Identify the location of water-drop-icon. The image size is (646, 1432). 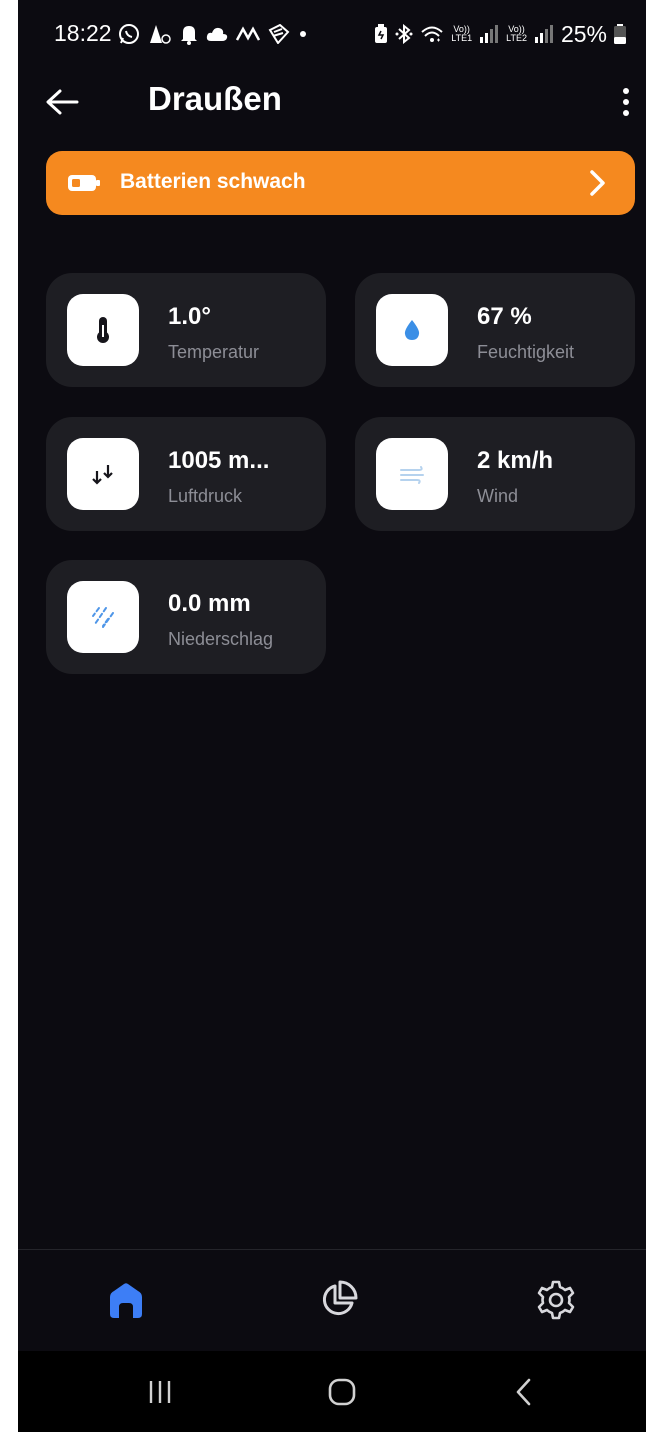
(412, 330).